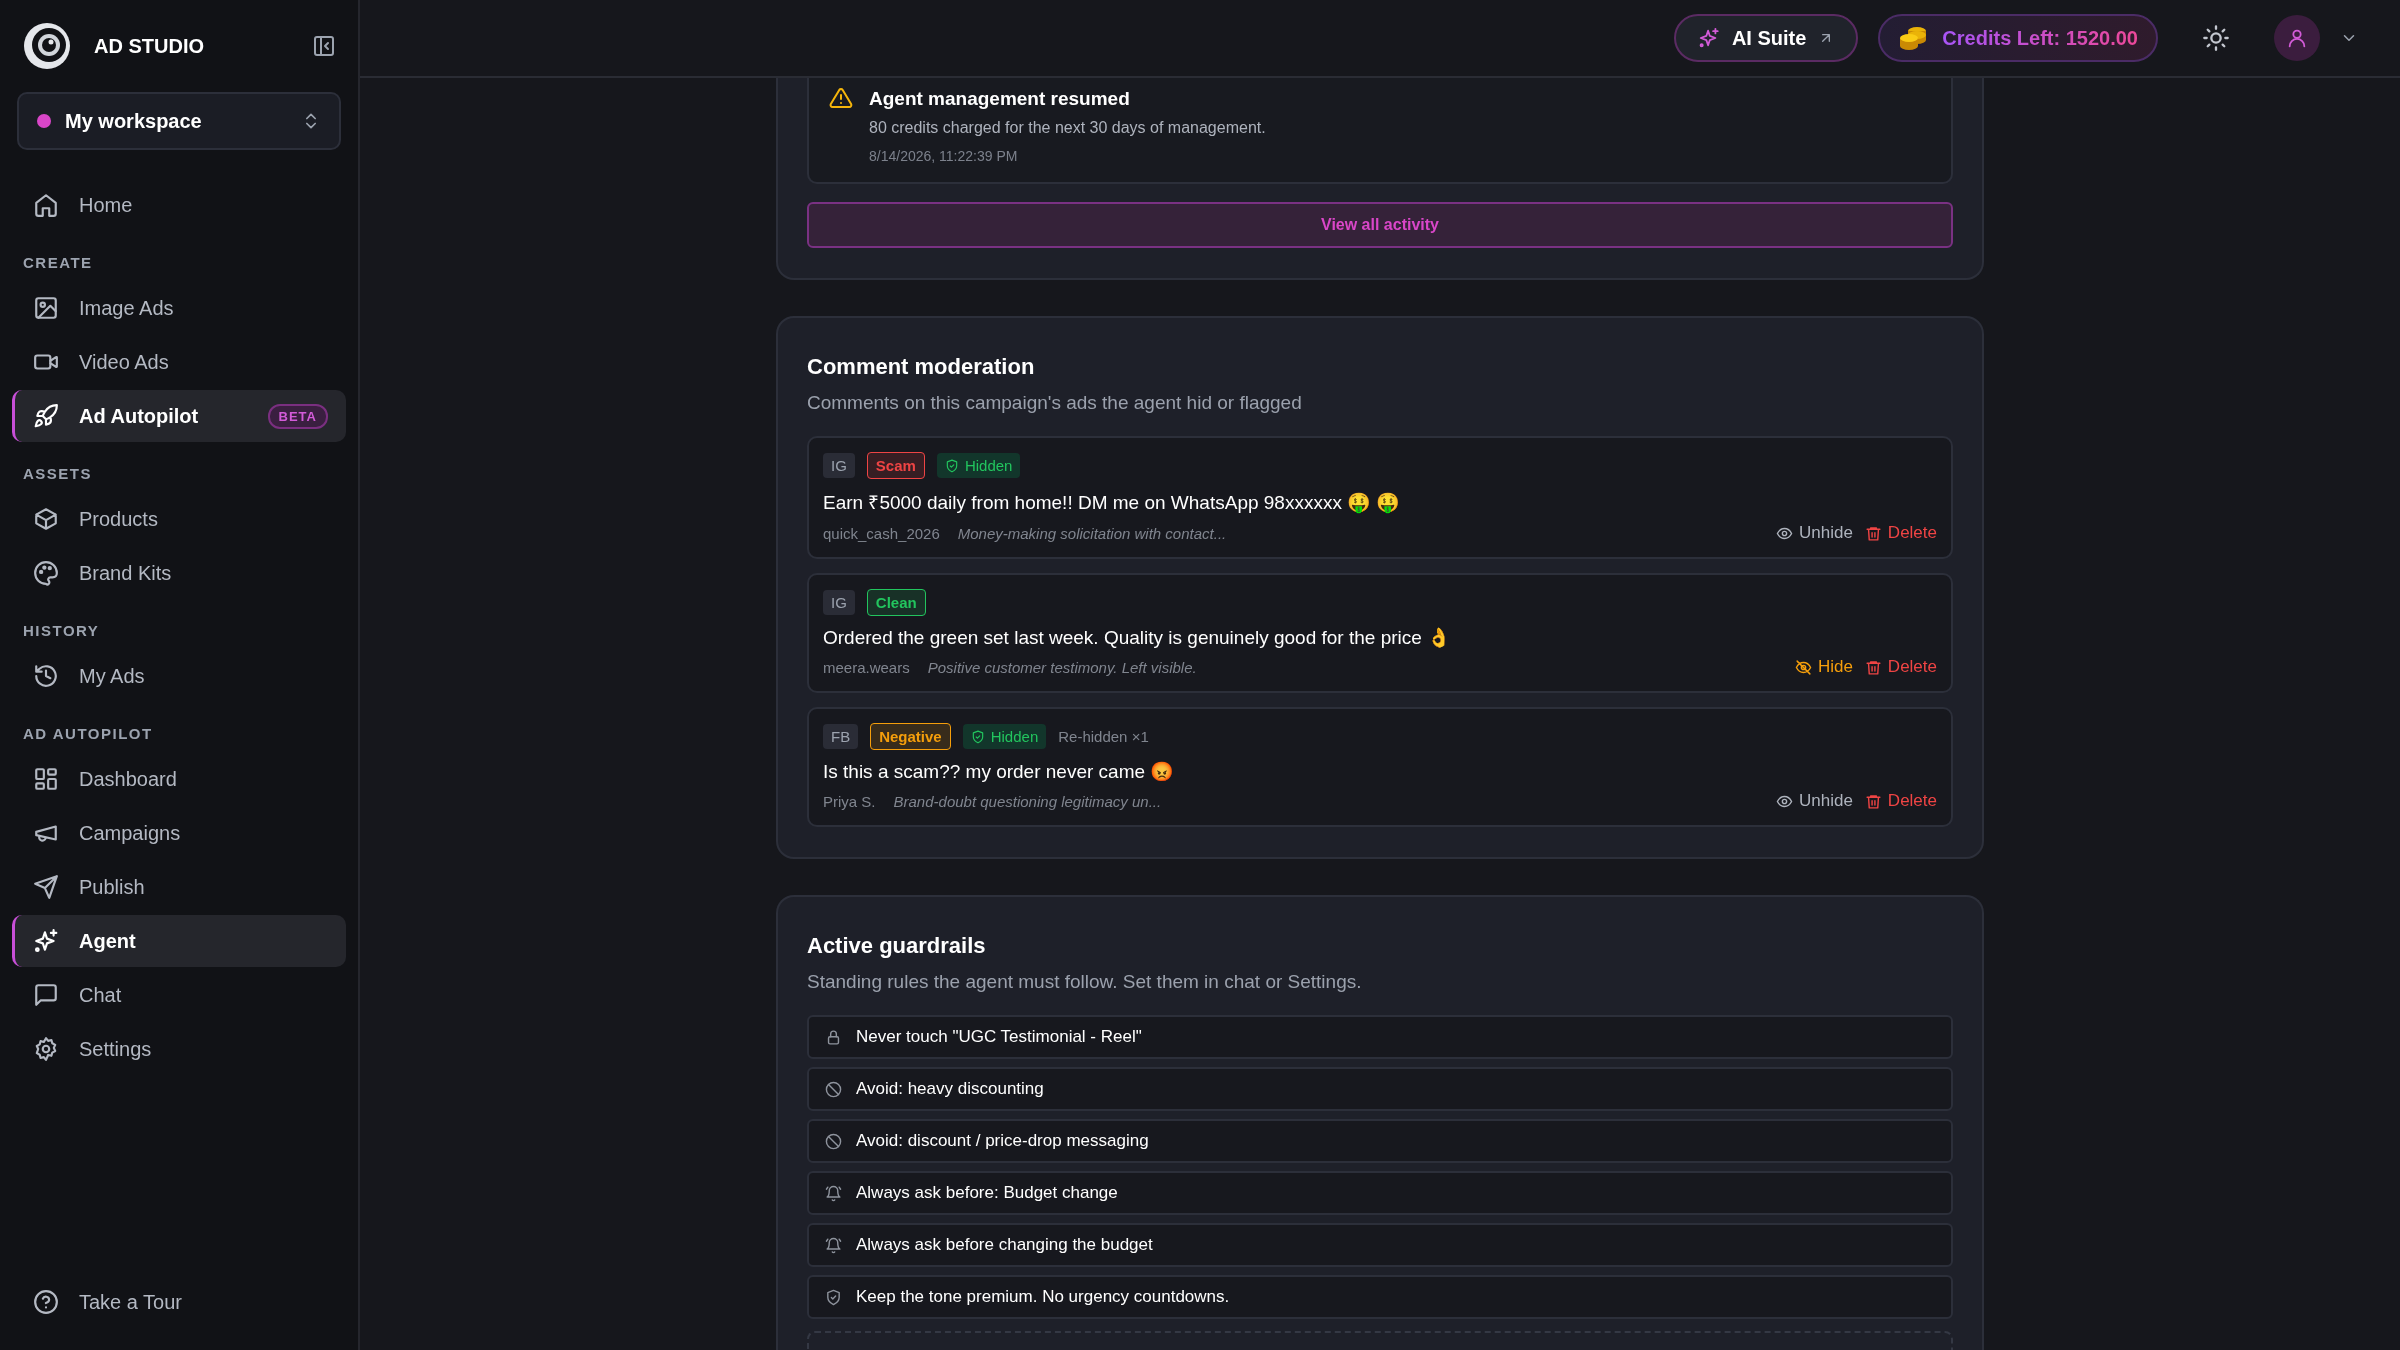  Describe the element at coordinates (1380, 1245) in the screenshot. I see `guardrail-row: Always ask before changing the budget` at that location.